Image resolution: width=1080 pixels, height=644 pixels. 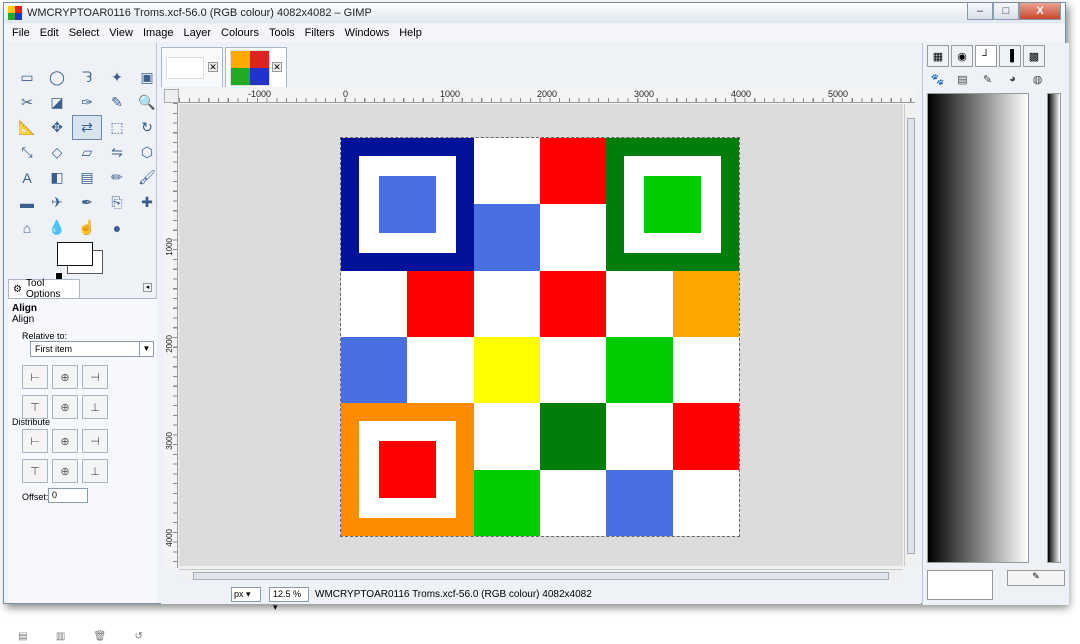 I want to click on tab-tool-options: ⚙ Tool Options, so click(x=44, y=289).